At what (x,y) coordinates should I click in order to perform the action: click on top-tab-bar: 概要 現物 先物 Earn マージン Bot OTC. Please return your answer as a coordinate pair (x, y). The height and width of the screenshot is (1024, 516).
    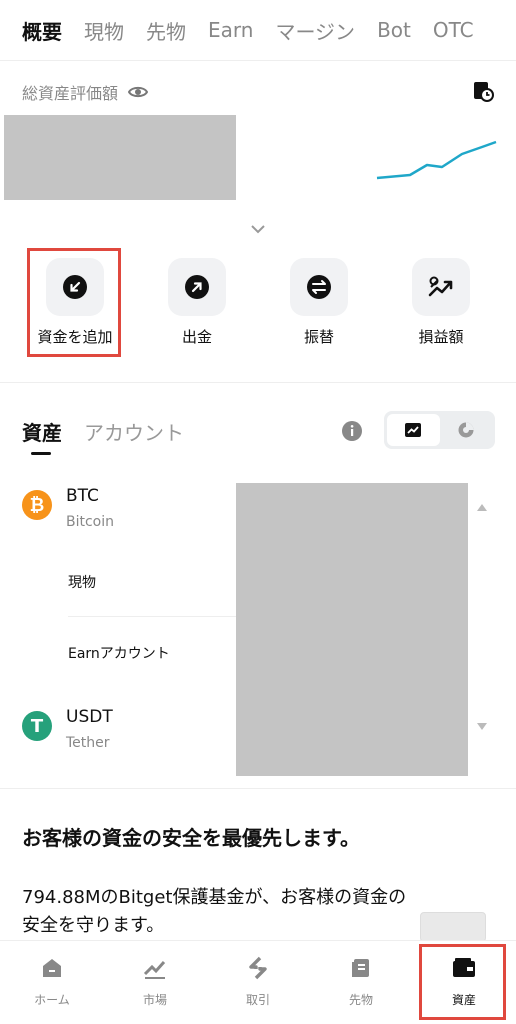
    Looking at the image, I should click on (258, 30).